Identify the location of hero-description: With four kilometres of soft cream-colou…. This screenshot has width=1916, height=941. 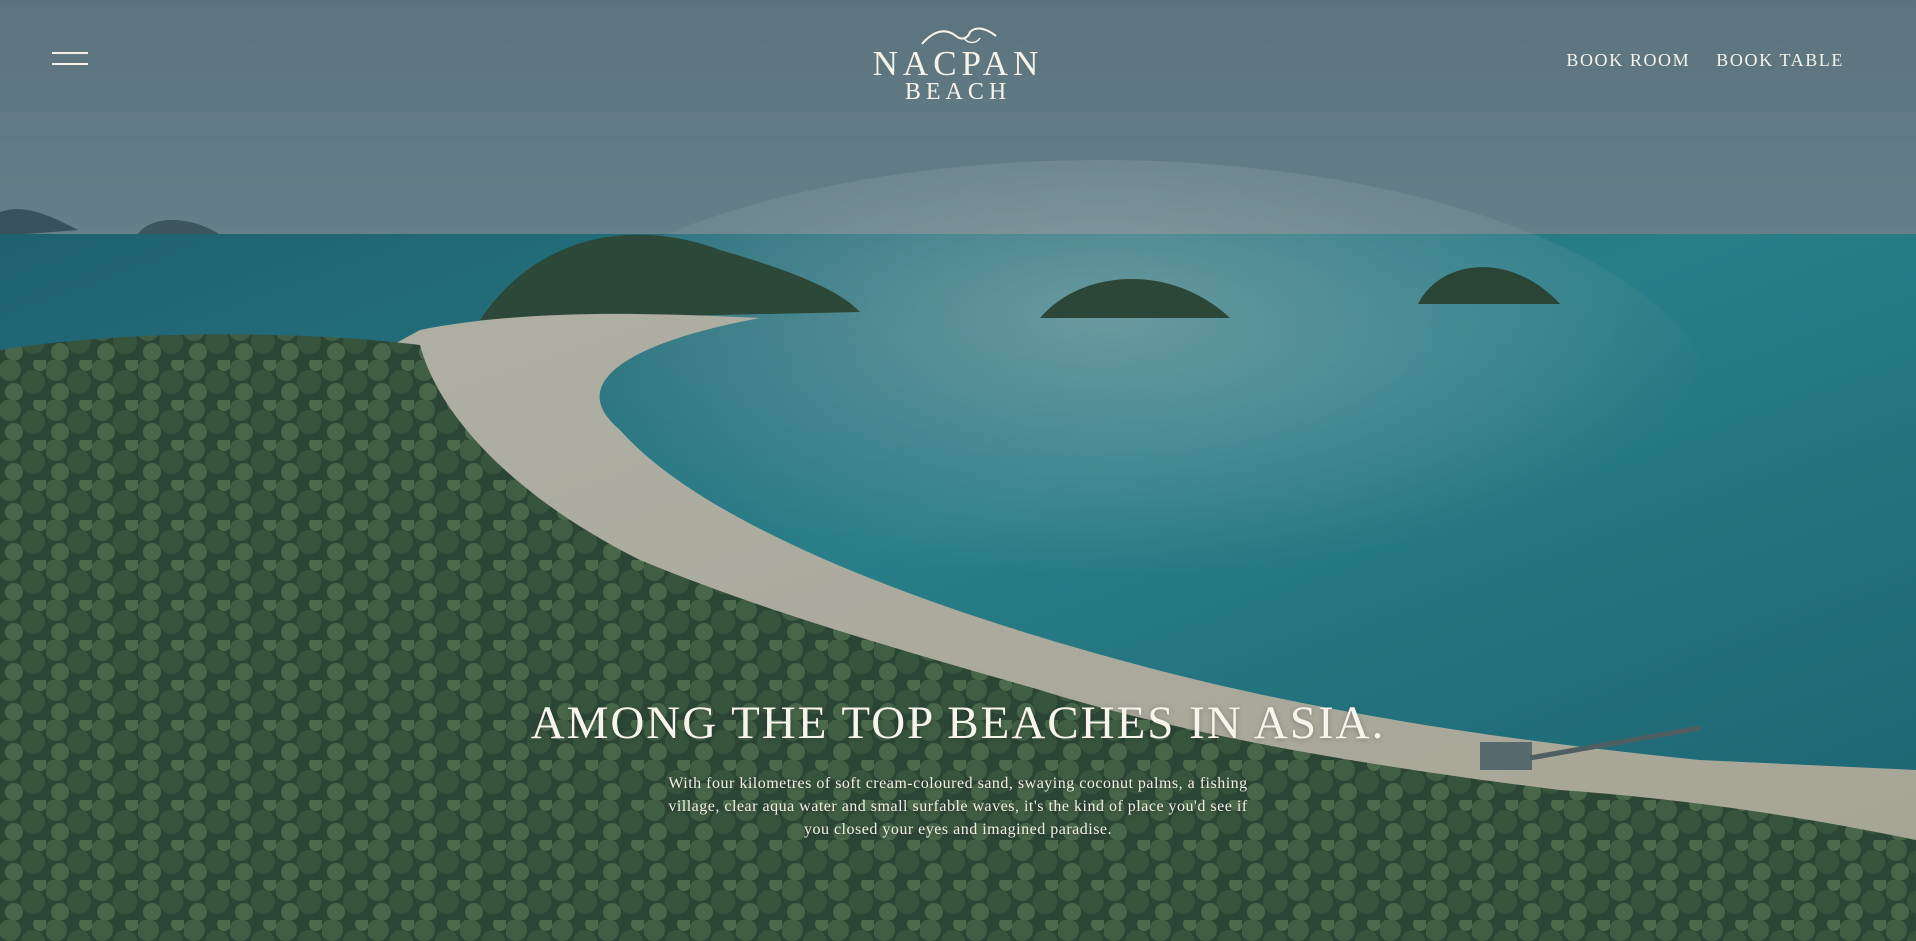
(958, 806).